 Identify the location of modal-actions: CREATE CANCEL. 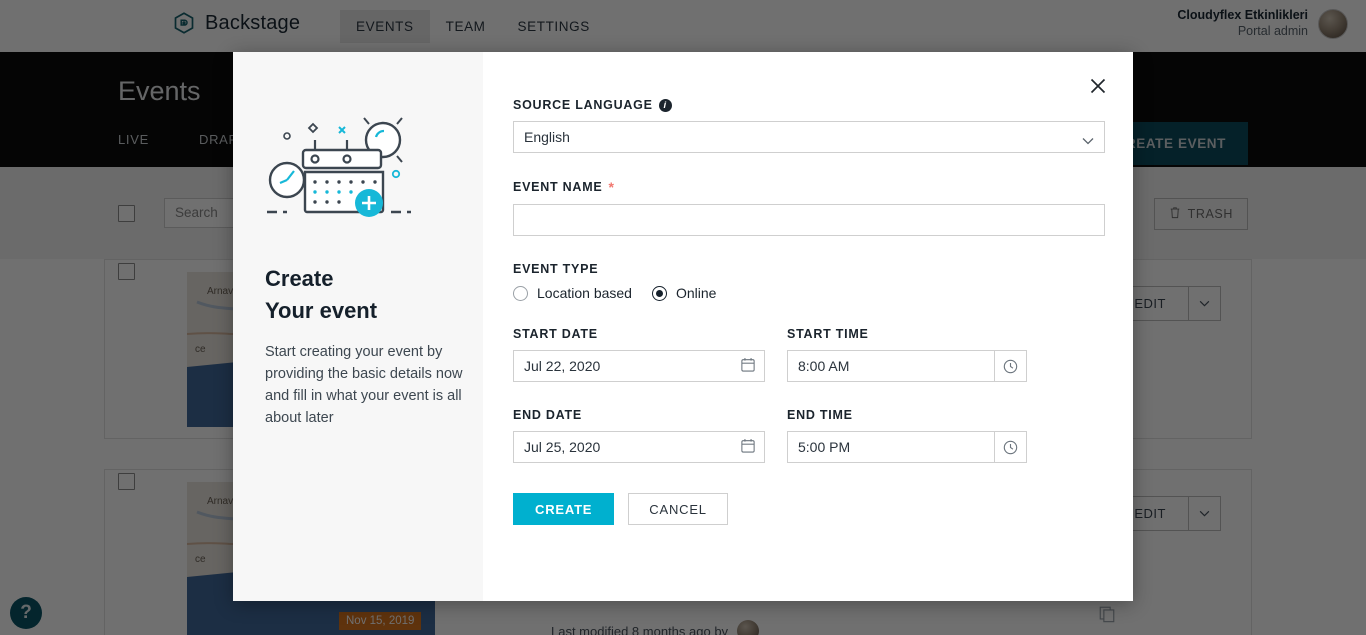
(809, 509).